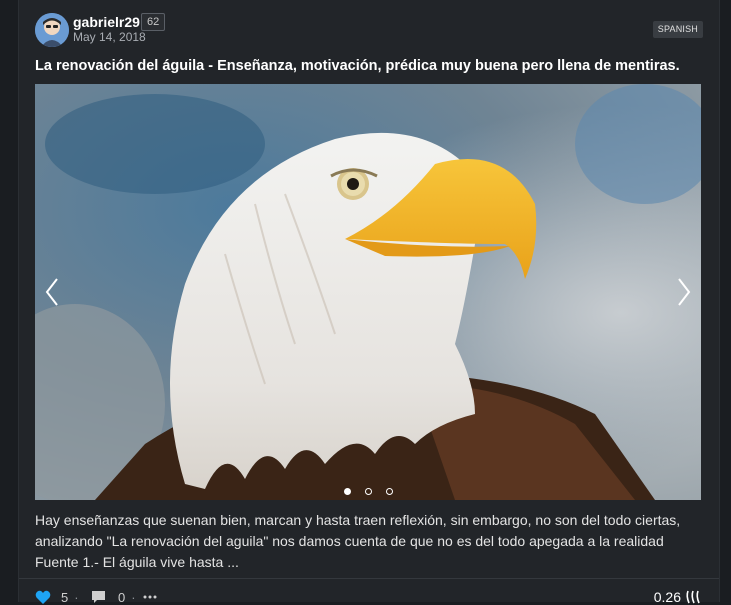  Describe the element at coordinates (43, 597) in the screenshot. I see `heart-icon` at that location.